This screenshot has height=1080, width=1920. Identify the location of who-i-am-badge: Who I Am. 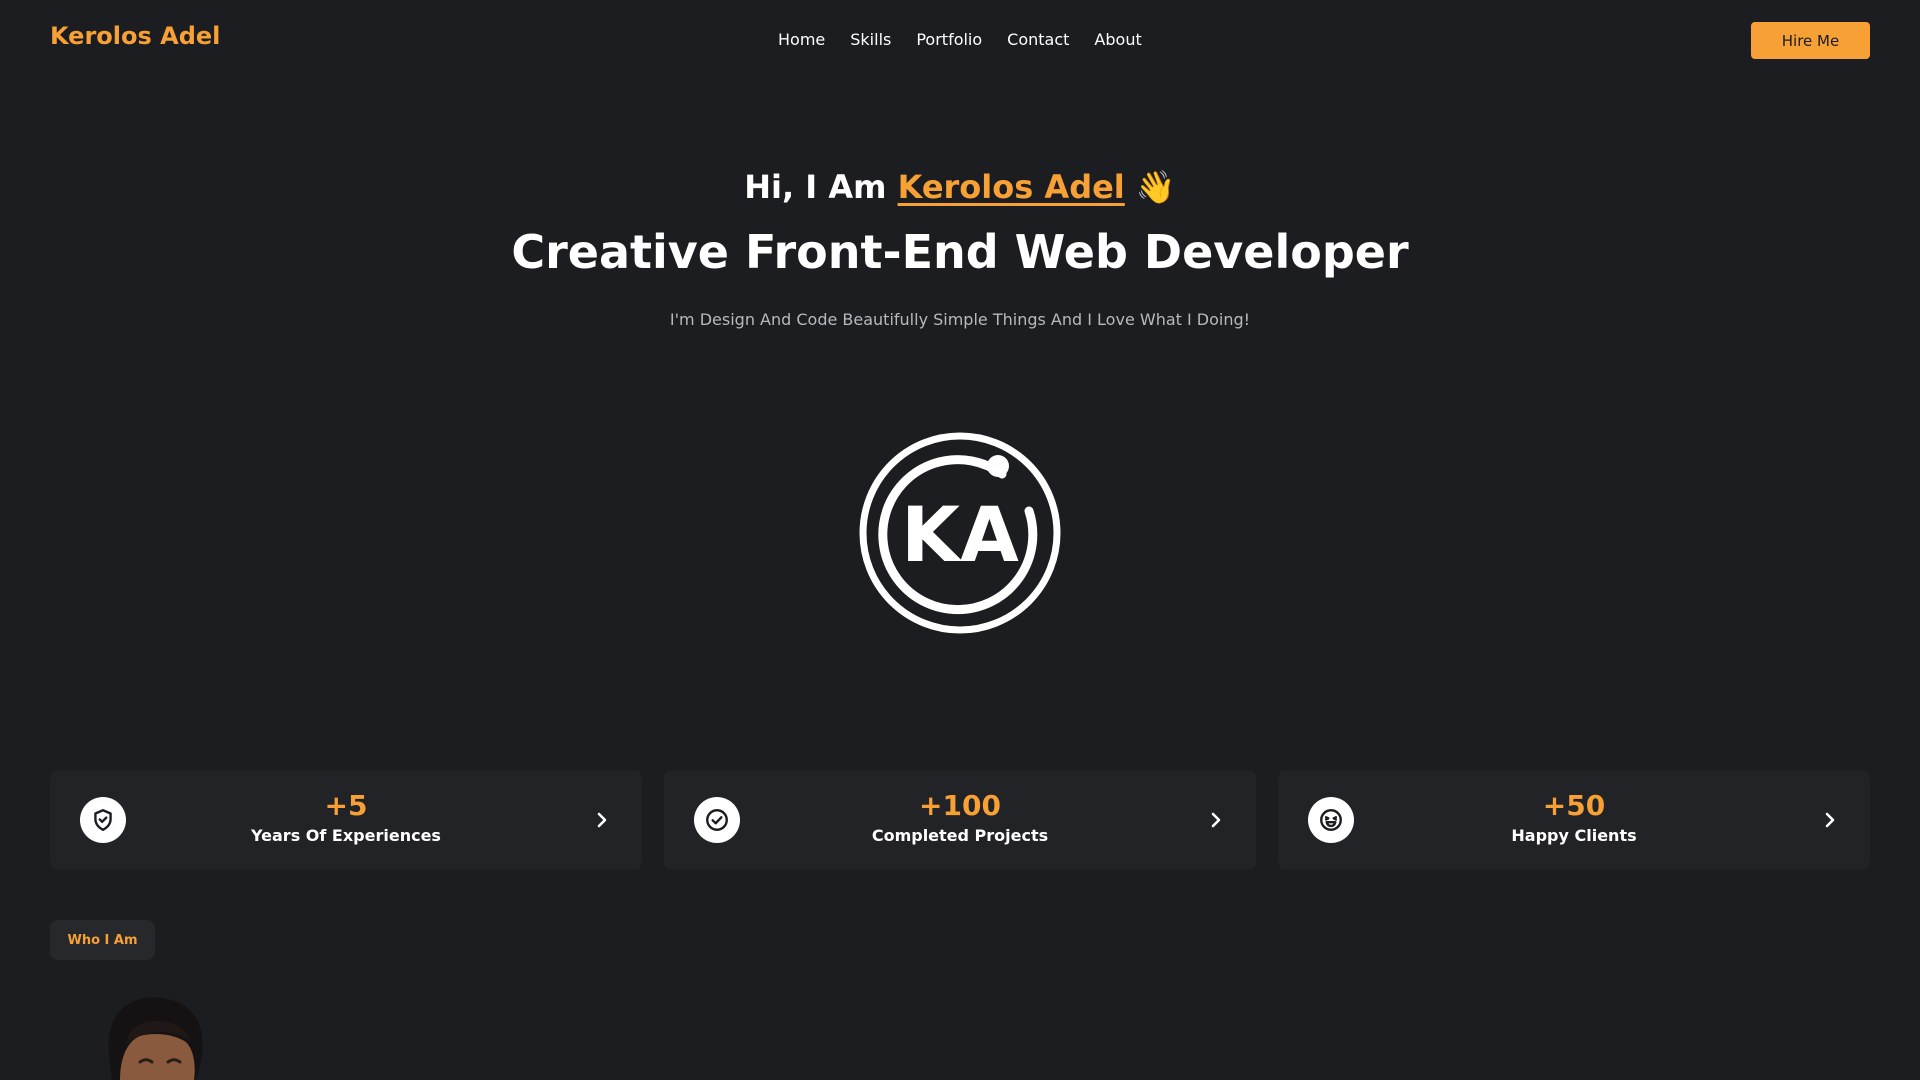
(102, 940).